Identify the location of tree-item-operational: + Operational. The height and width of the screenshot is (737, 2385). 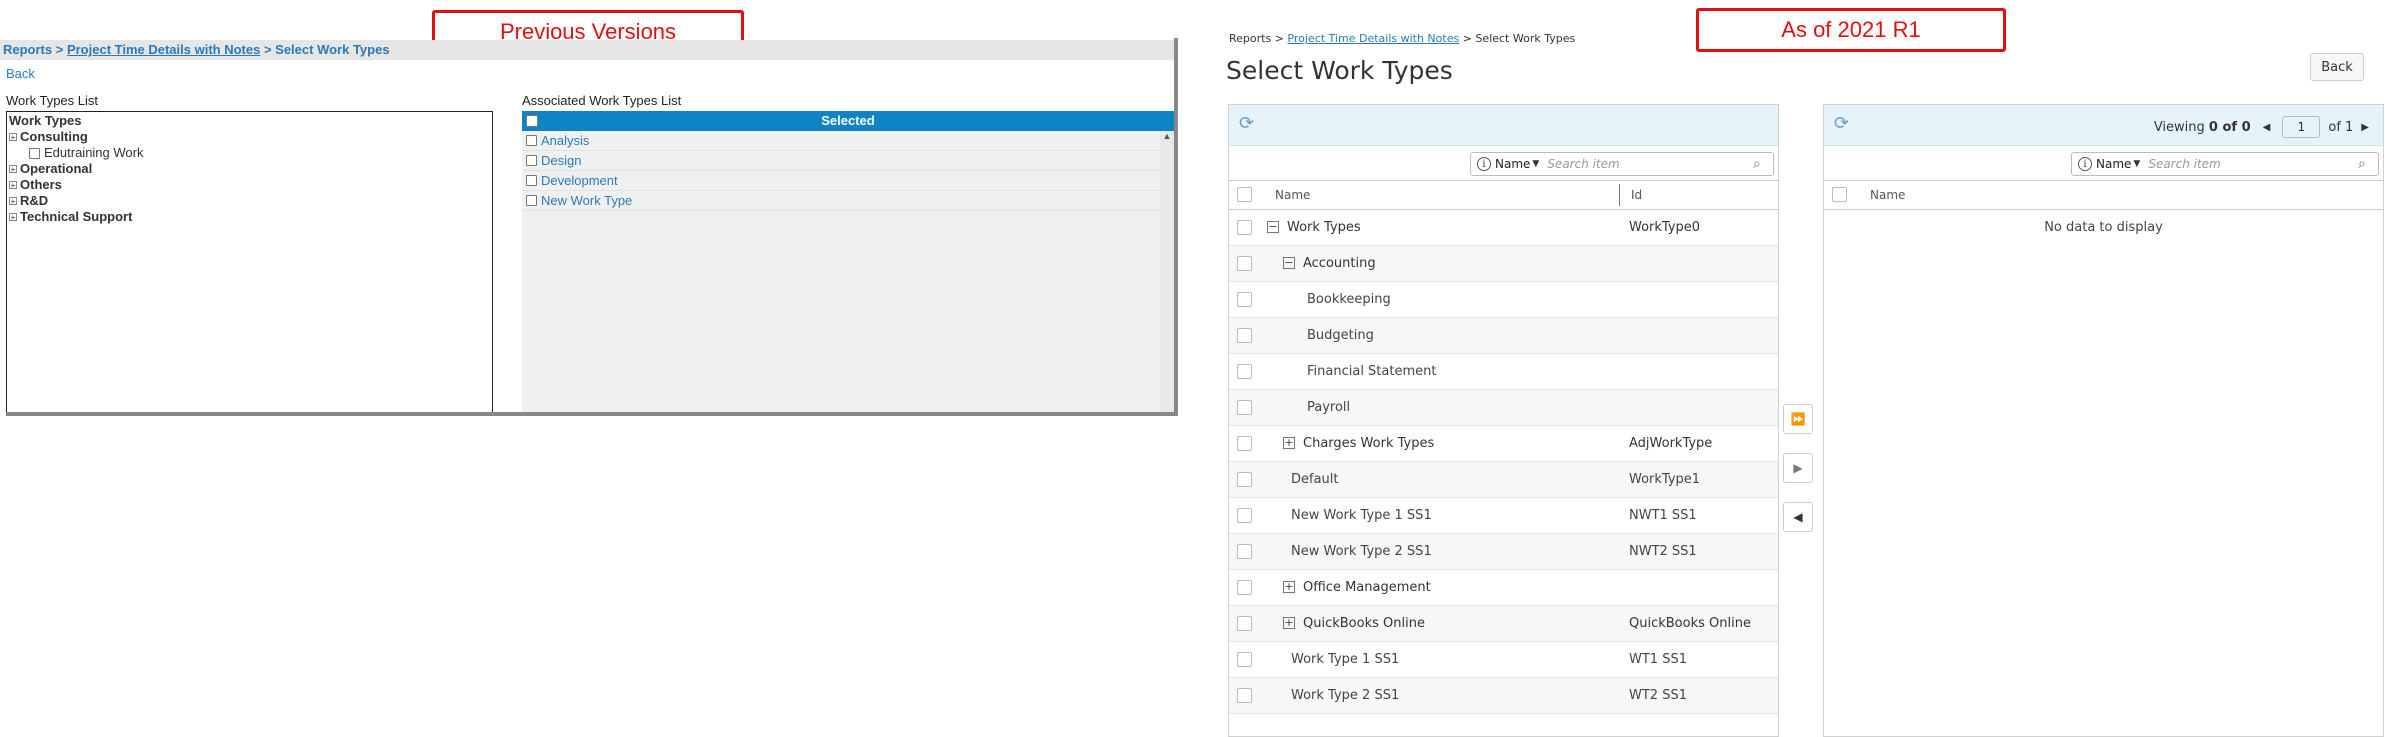
(249, 169).